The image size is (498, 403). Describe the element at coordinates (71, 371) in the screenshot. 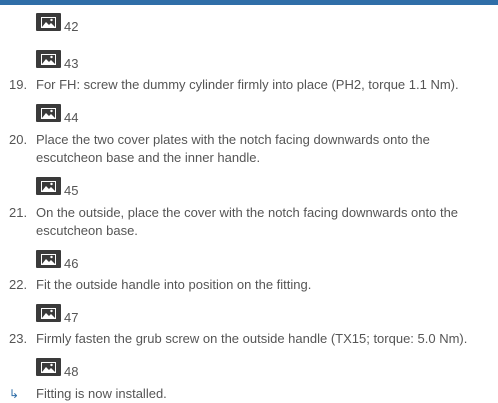

I see `figure-number: 48` at that location.